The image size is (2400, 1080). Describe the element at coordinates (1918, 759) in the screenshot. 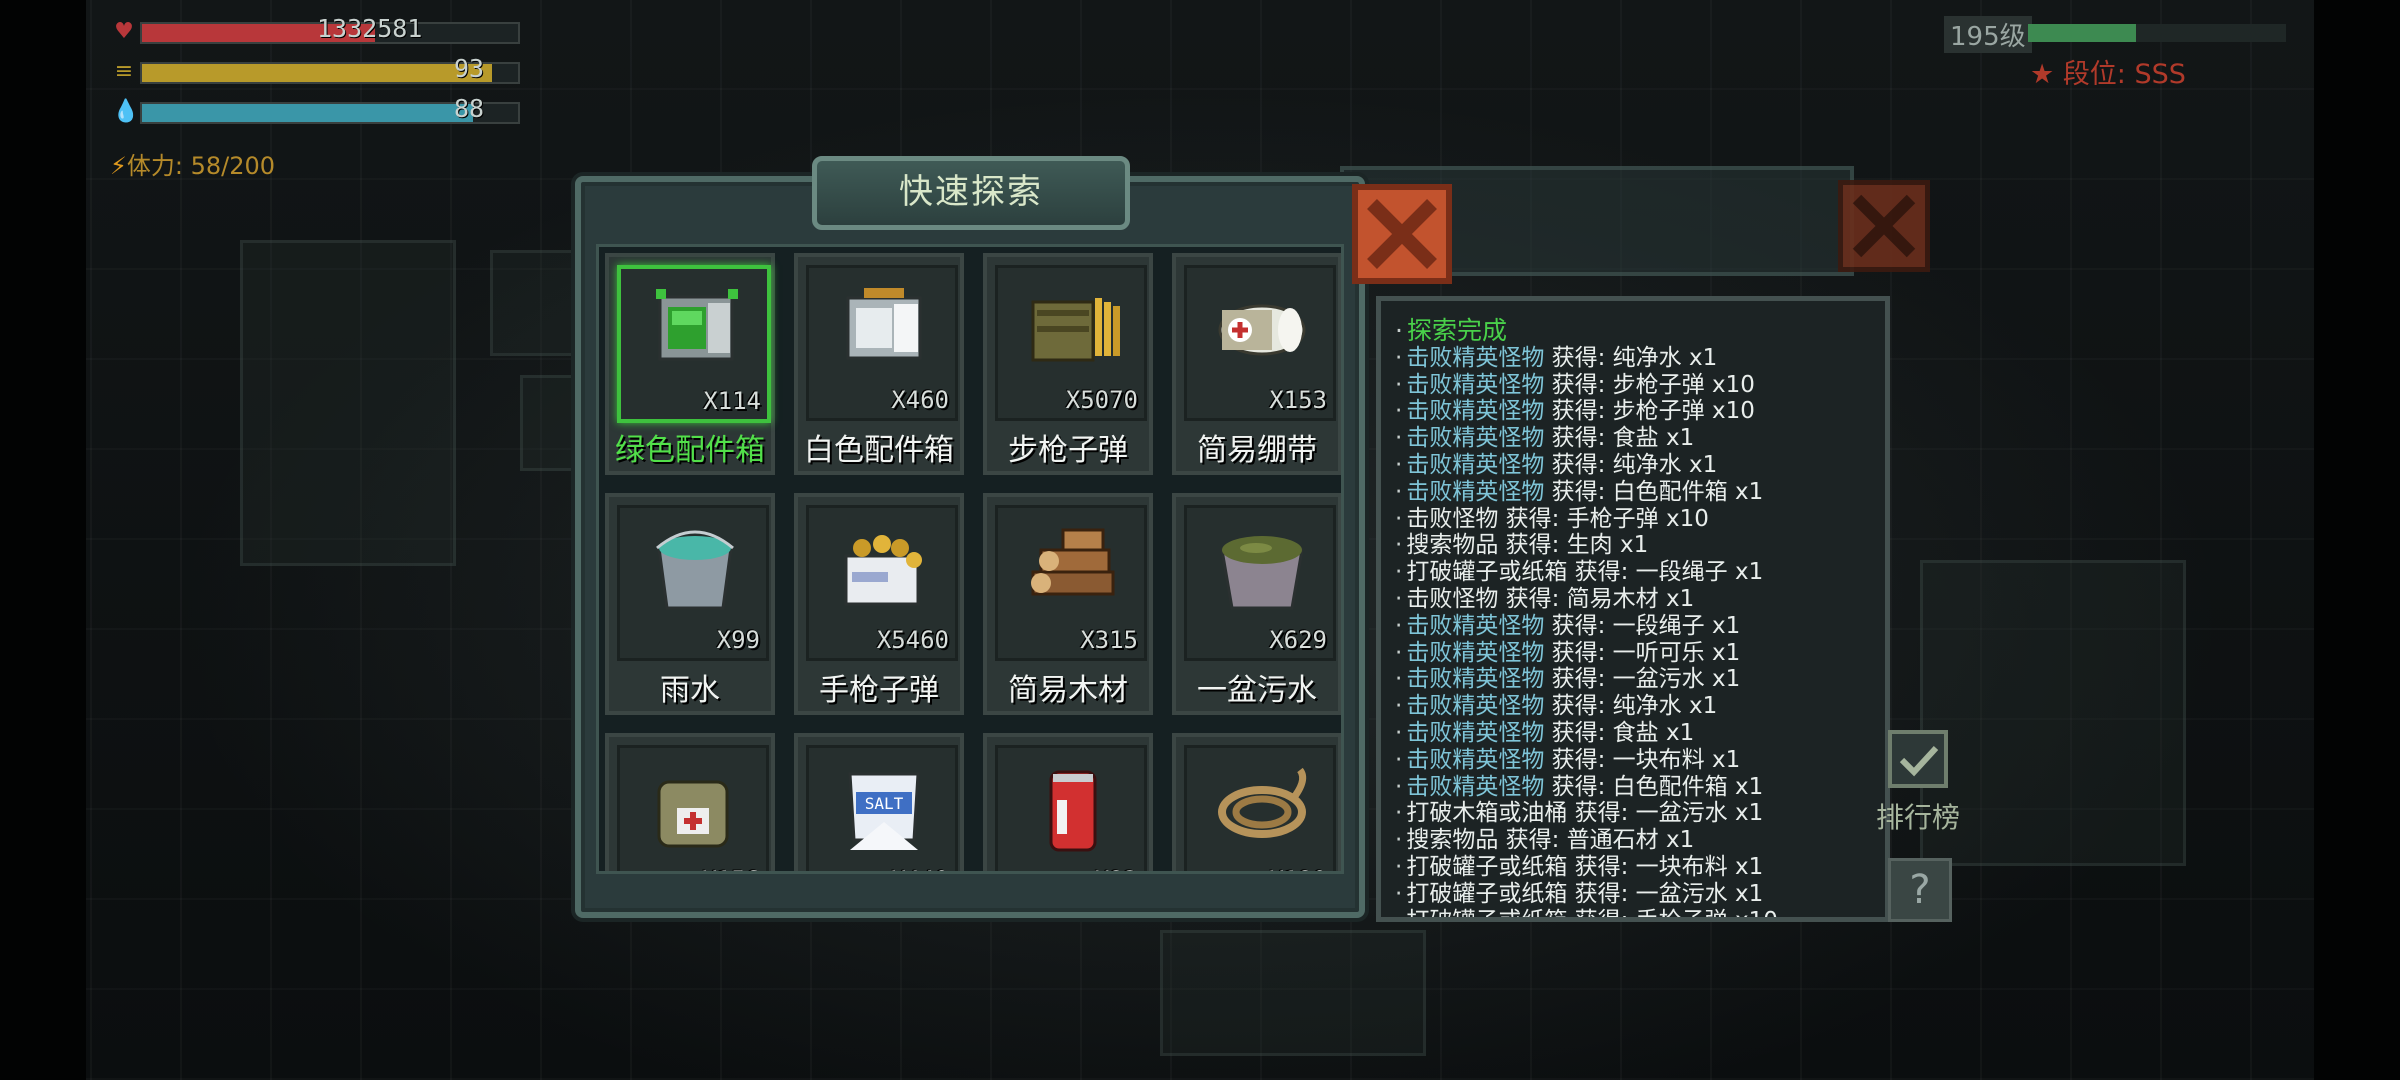

I see `calendar-check-icon` at that location.